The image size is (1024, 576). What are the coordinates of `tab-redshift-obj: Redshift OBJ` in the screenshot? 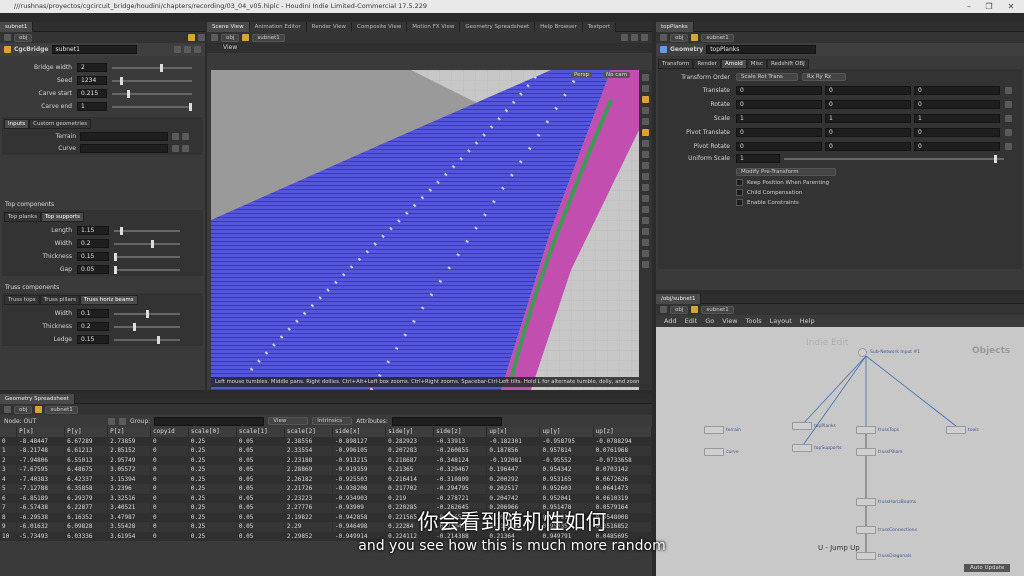 It's located at (787, 64).